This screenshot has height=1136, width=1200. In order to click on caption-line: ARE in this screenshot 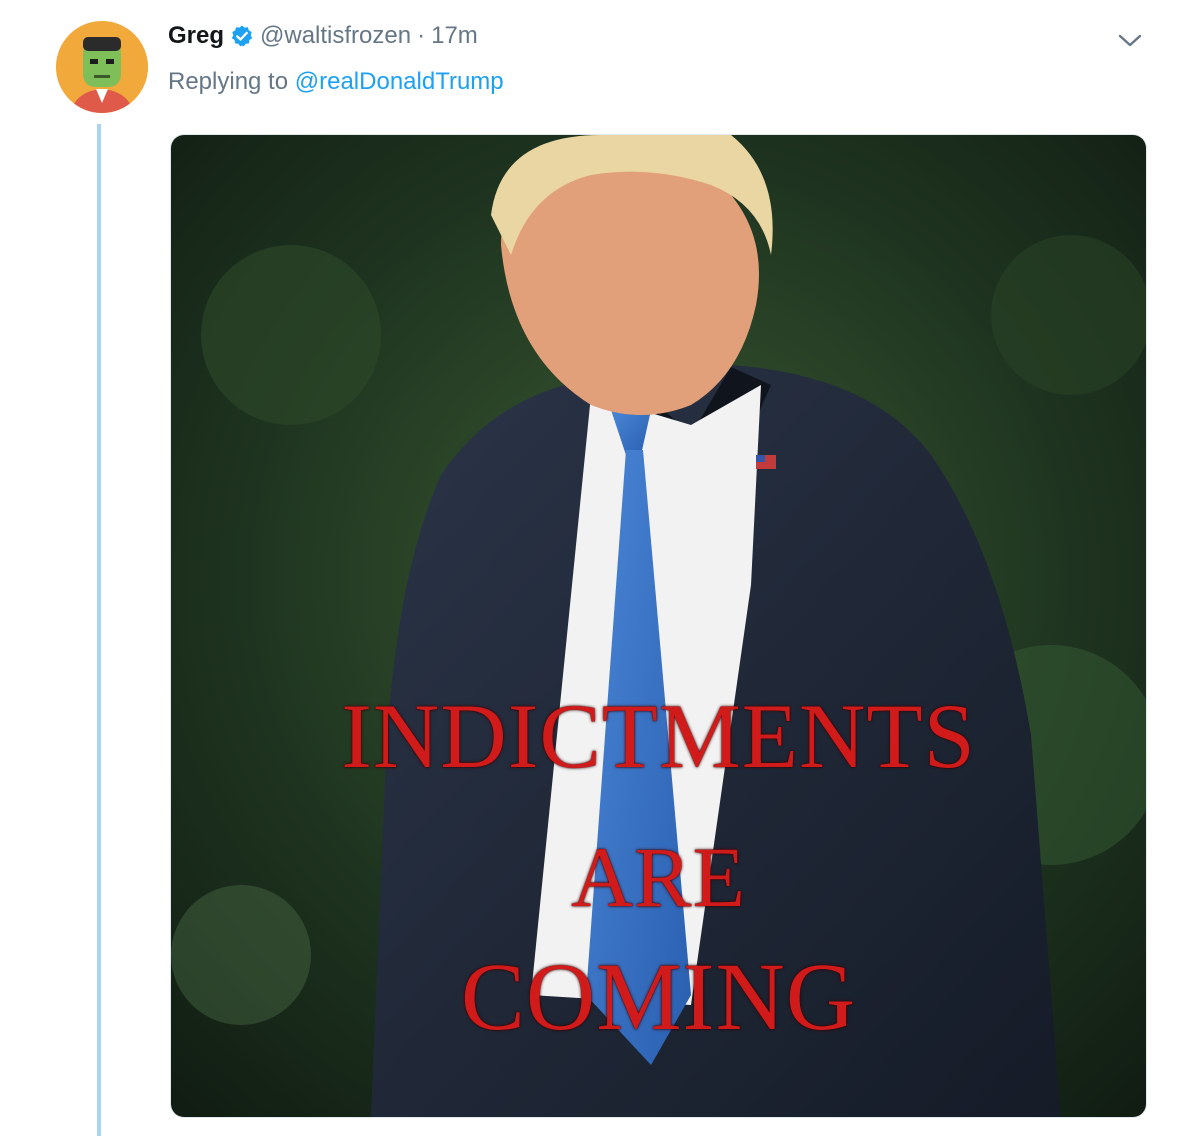, I will do `click(658, 877)`.